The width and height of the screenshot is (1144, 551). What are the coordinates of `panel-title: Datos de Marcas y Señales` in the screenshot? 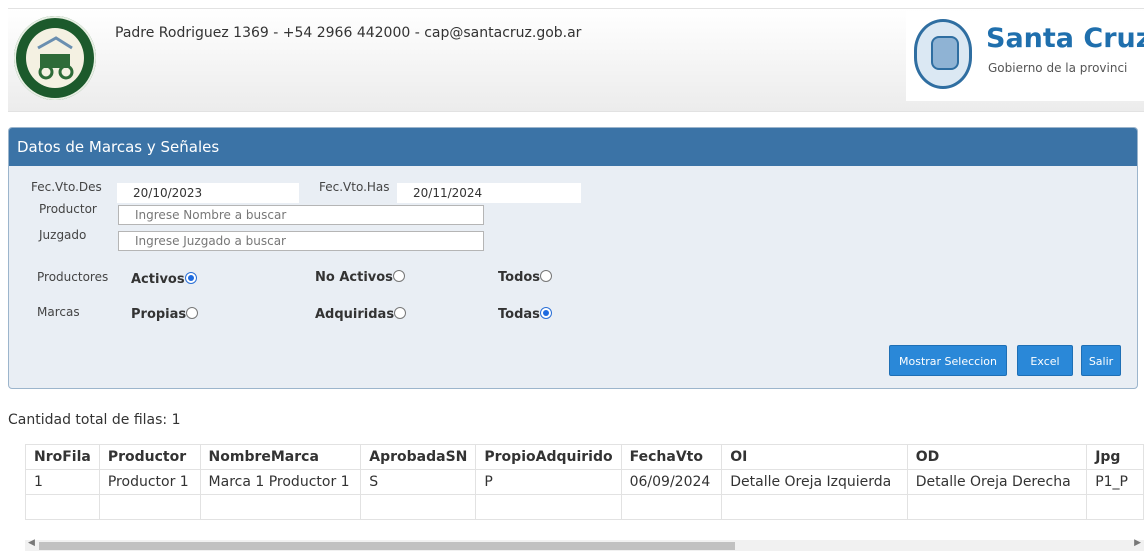 It's located at (573, 147).